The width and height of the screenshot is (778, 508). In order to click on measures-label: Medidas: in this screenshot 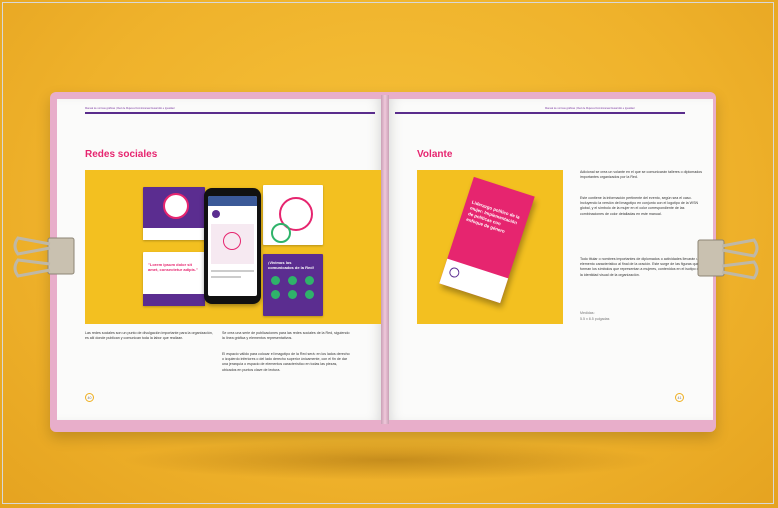, I will do `click(587, 313)`.